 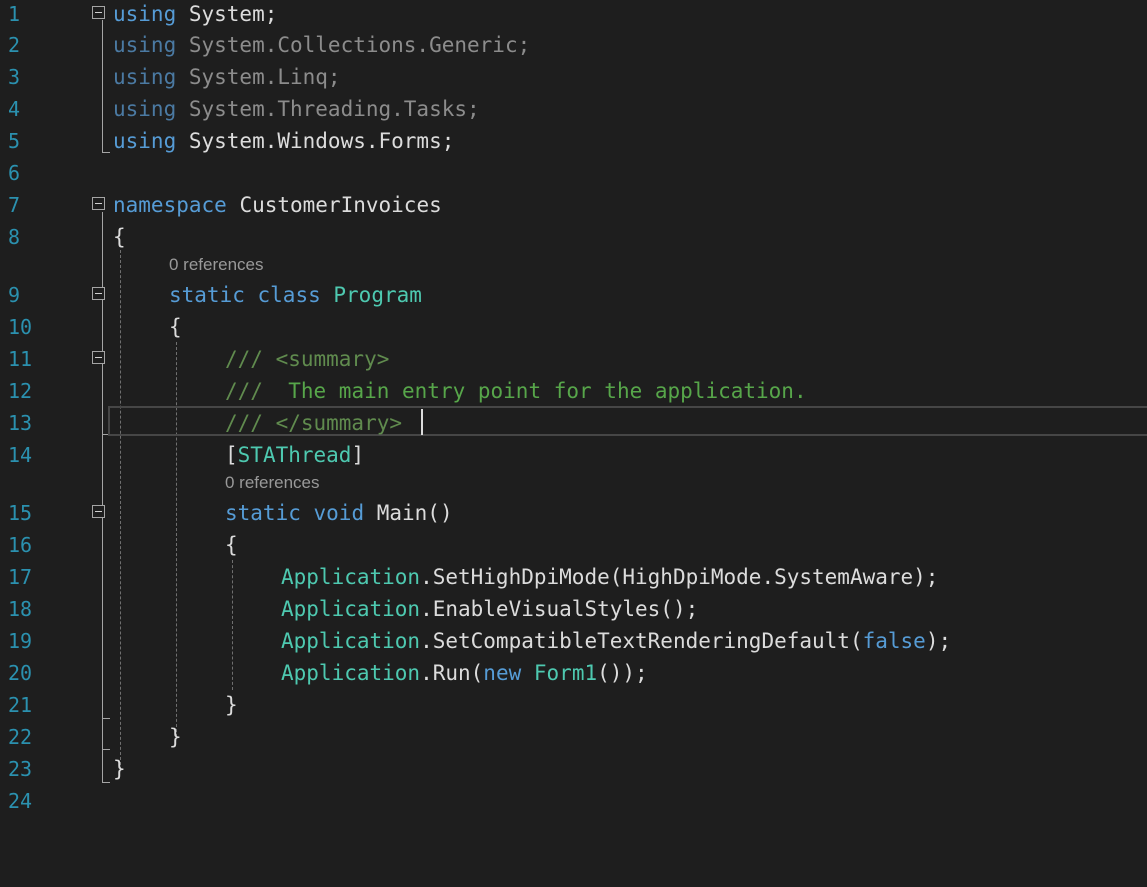 What do you see at coordinates (641, 641) in the screenshot?
I see `code-token: .SetCompatibleTextRenderingDefault(` at bounding box center [641, 641].